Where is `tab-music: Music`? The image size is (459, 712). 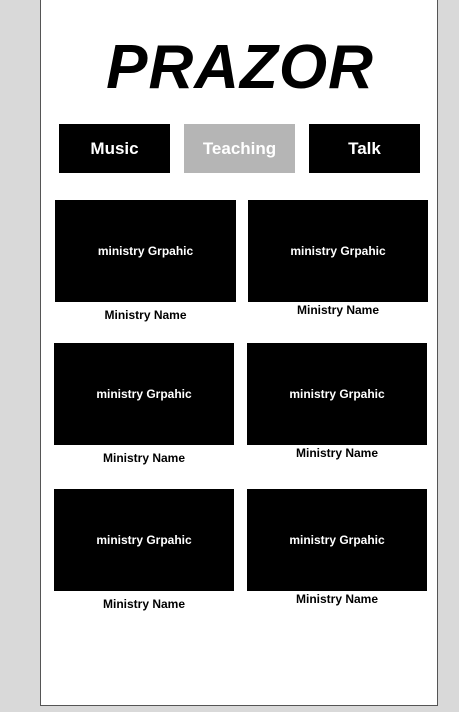 tab-music: Music is located at coordinates (114, 148).